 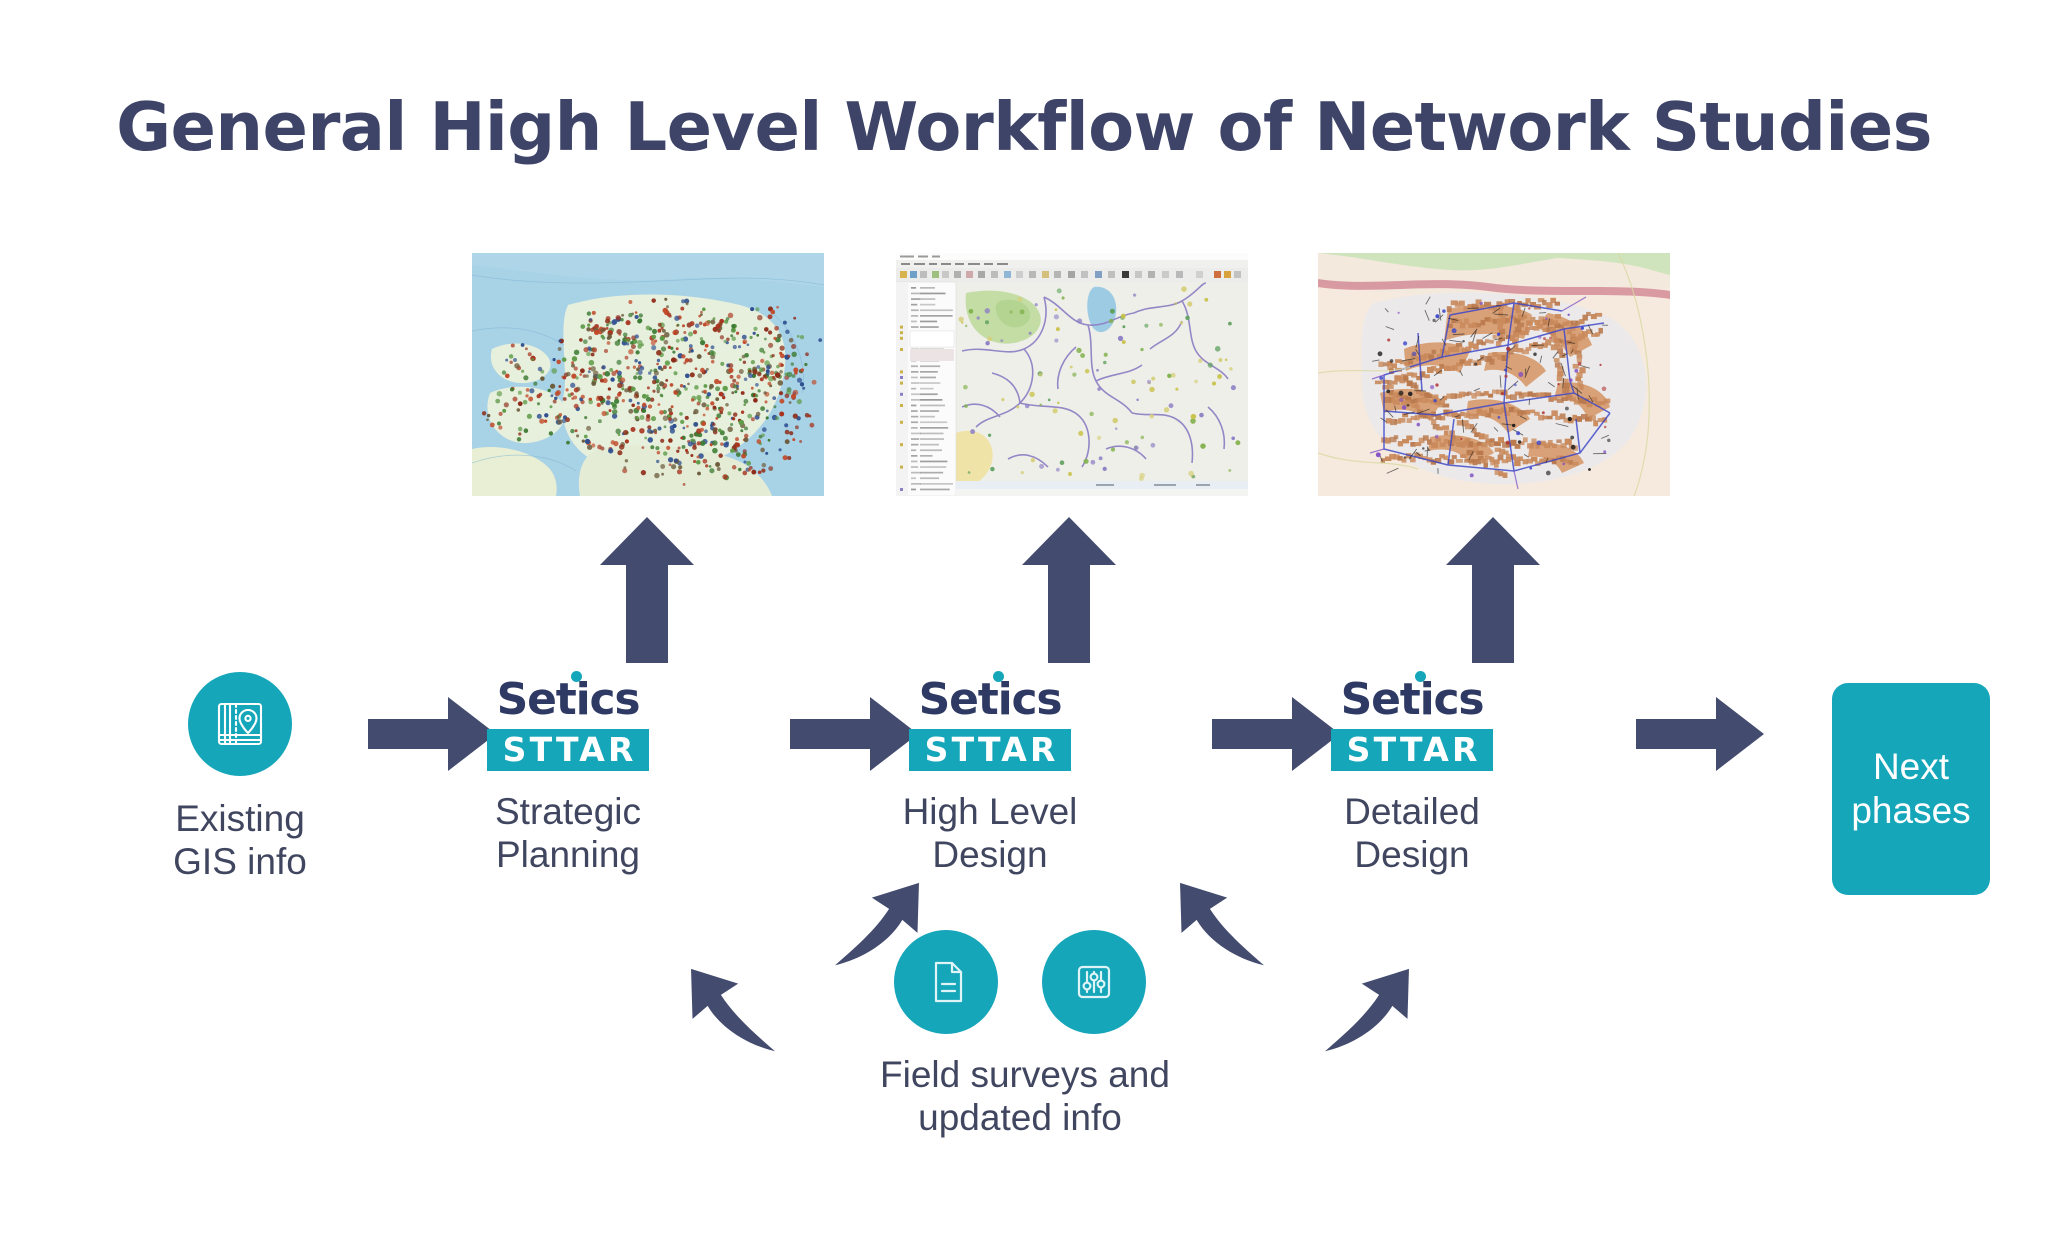 I want to click on label-line-2: updated info, so click(x=1020, y=1117).